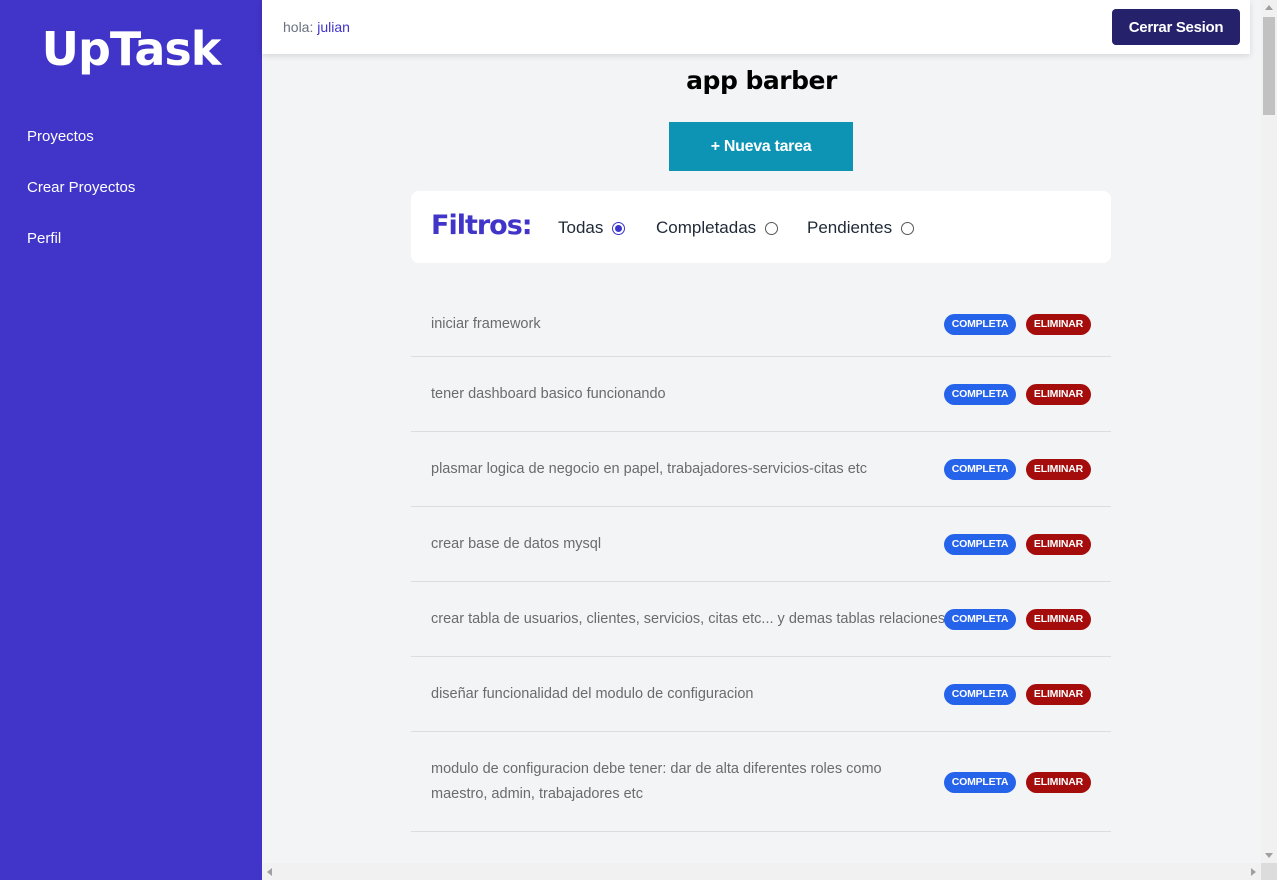 The width and height of the screenshot is (1277, 880). I want to click on filter-completadas: Completadas, so click(717, 228).